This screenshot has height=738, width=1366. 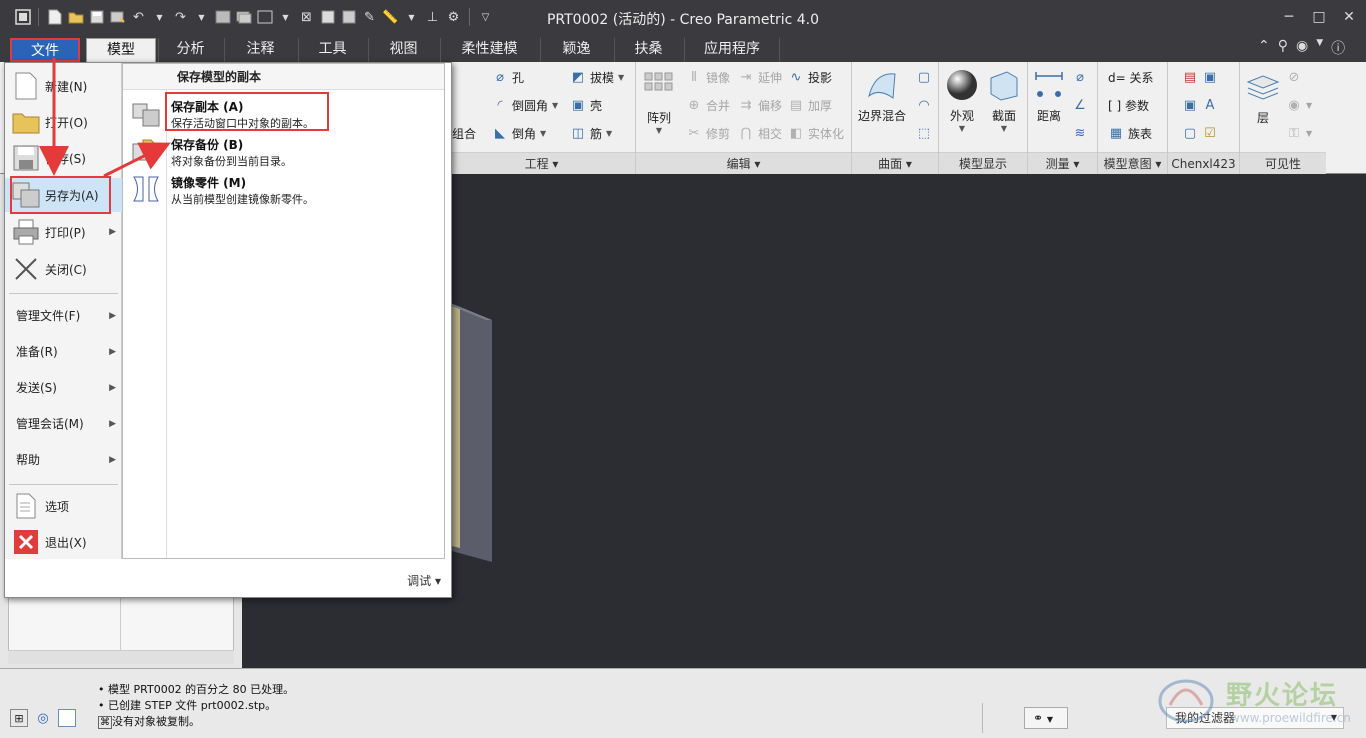 What do you see at coordinates (432, 17) in the screenshot?
I see `measure-icon: ⊥` at bounding box center [432, 17].